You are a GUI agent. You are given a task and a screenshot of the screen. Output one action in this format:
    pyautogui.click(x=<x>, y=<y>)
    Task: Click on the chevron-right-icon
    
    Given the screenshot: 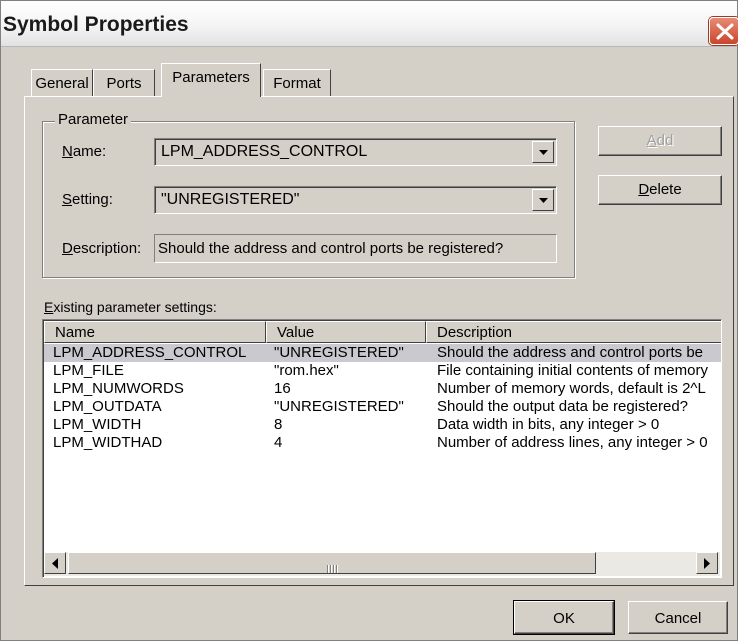 What is the action you would take?
    pyautogui.click(x=707, y=563)
    